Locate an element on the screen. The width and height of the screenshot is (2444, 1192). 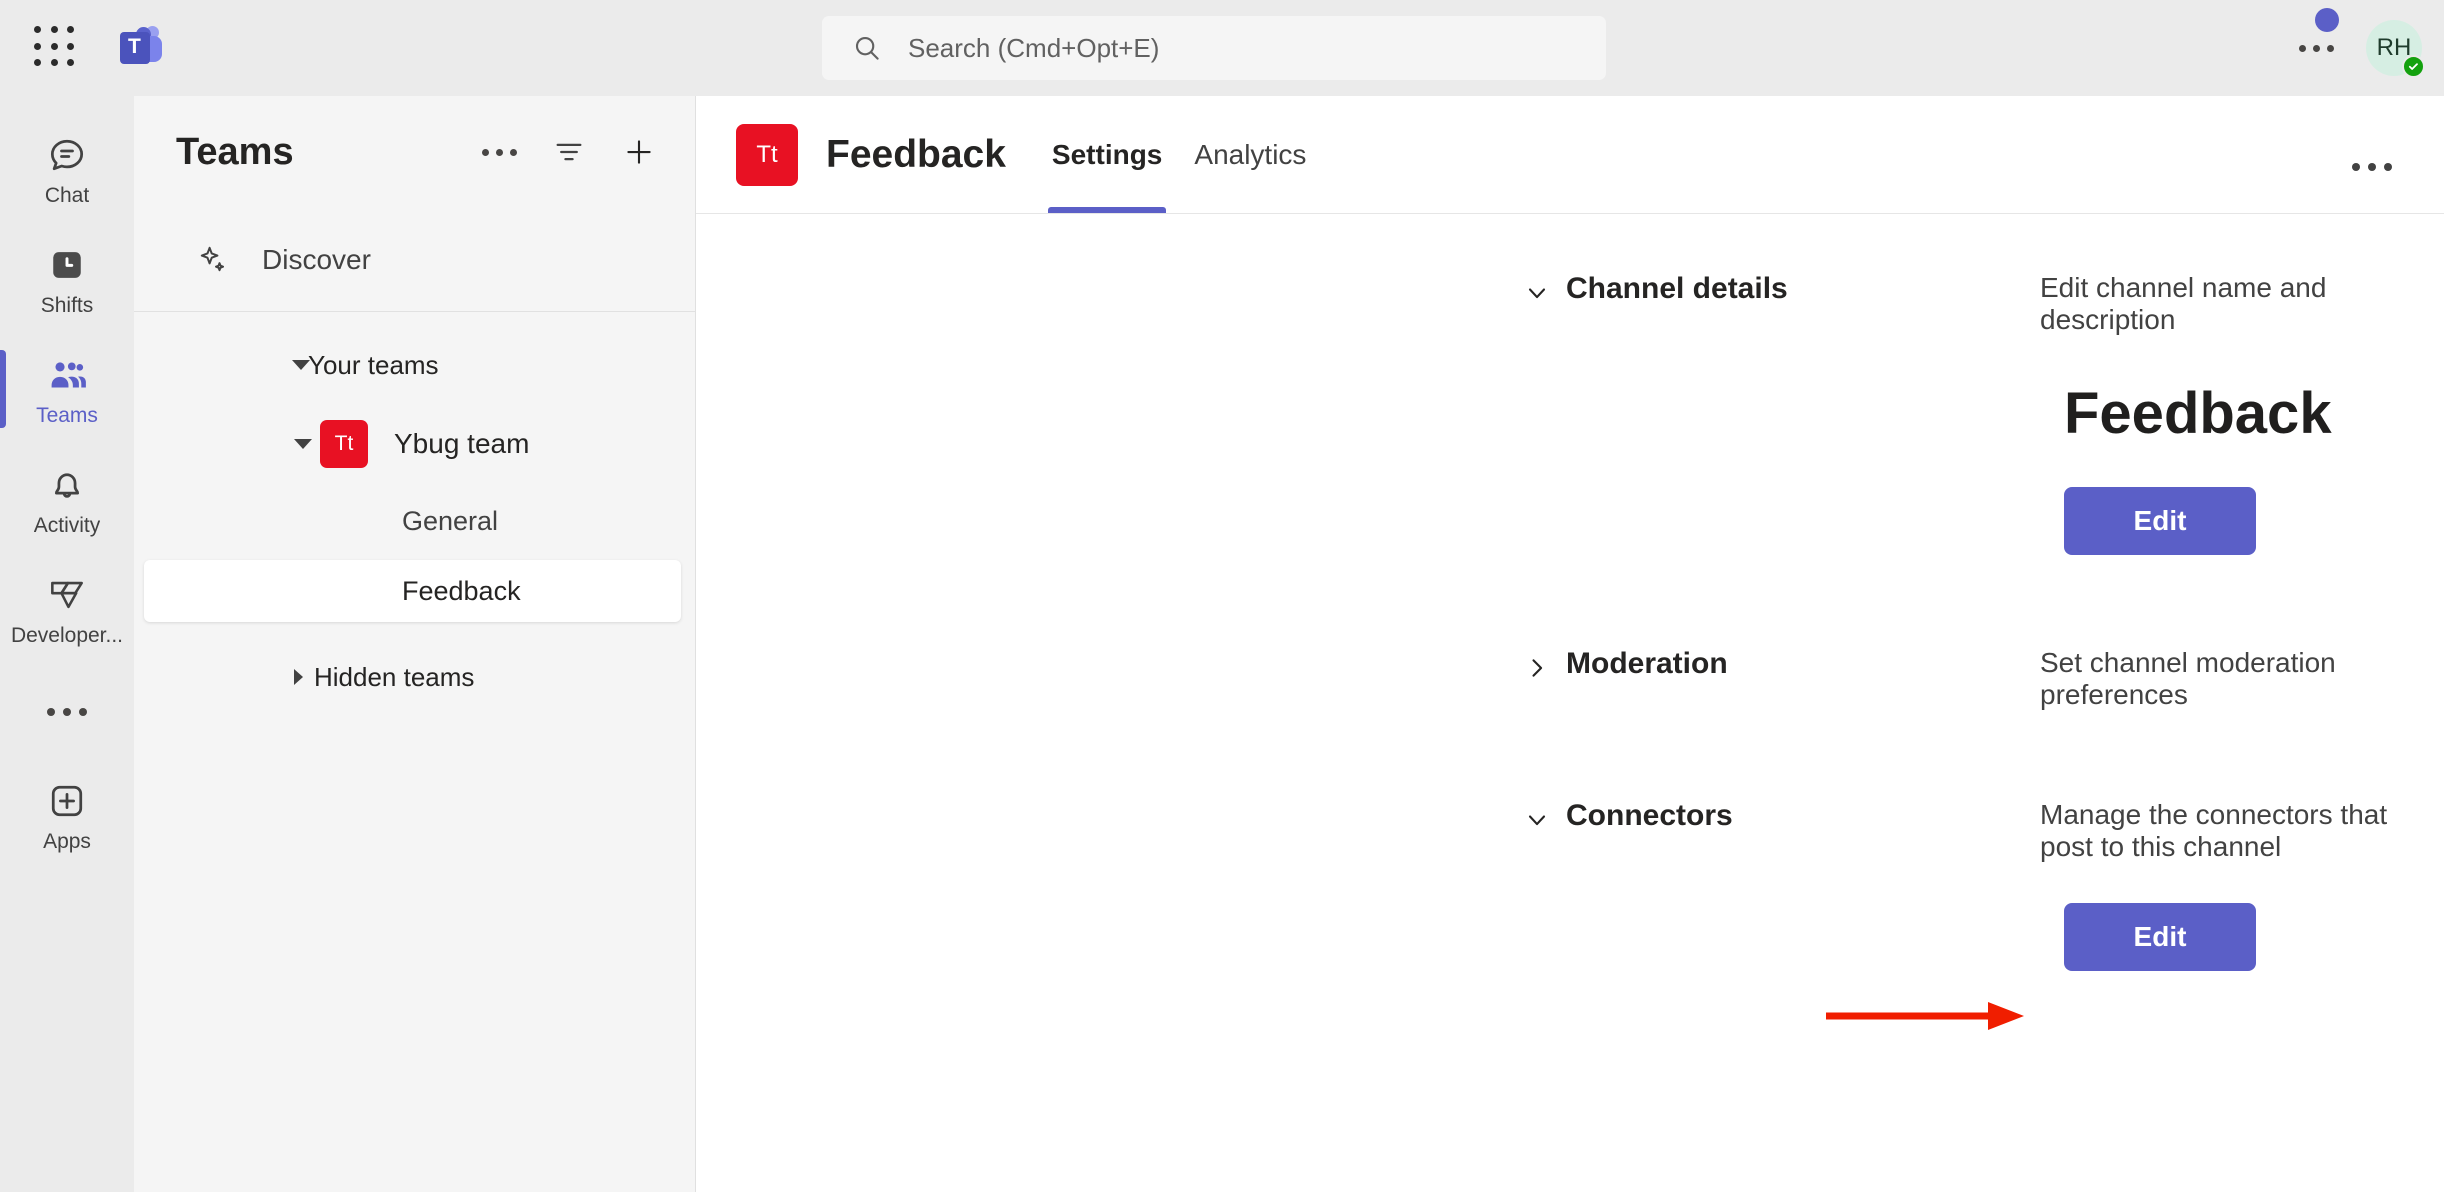
teams-icon is located at coordinates (67, 375).